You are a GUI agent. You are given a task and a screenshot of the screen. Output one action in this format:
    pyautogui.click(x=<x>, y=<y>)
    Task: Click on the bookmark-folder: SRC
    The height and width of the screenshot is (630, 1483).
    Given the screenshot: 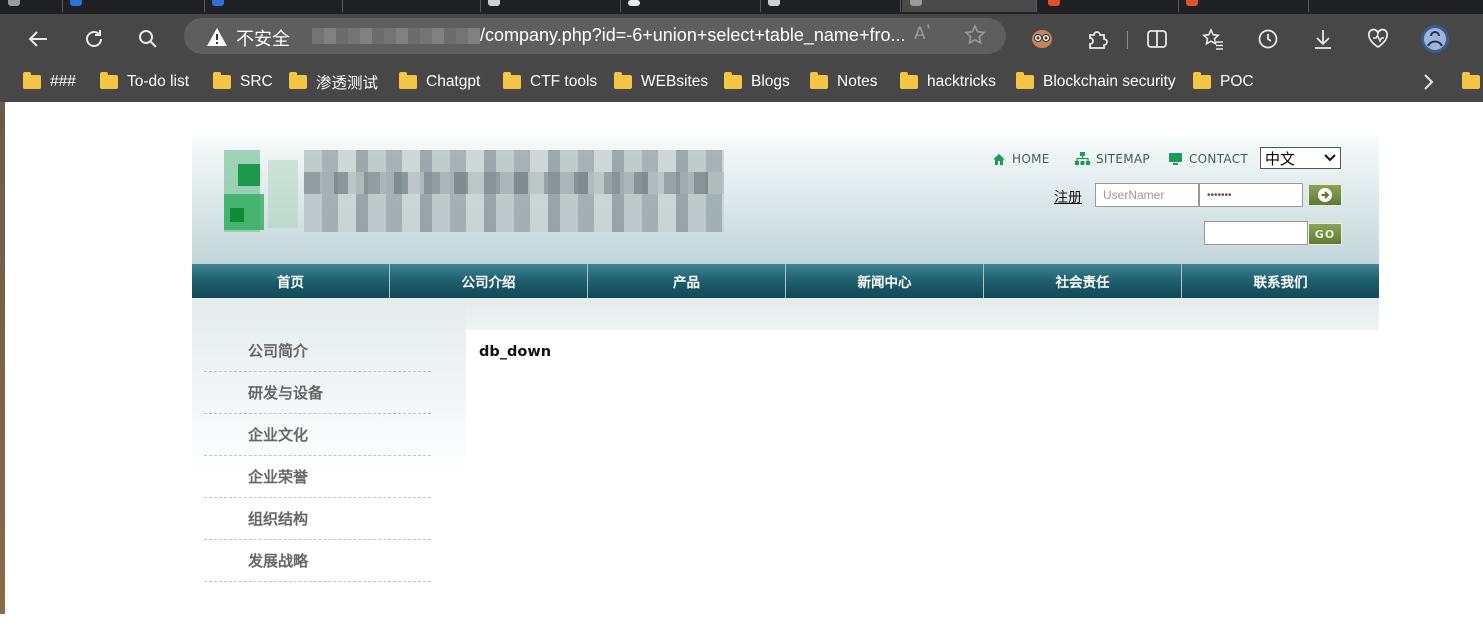 What is the action you would take?
    pyautogui.click(x=243, y=82)
    